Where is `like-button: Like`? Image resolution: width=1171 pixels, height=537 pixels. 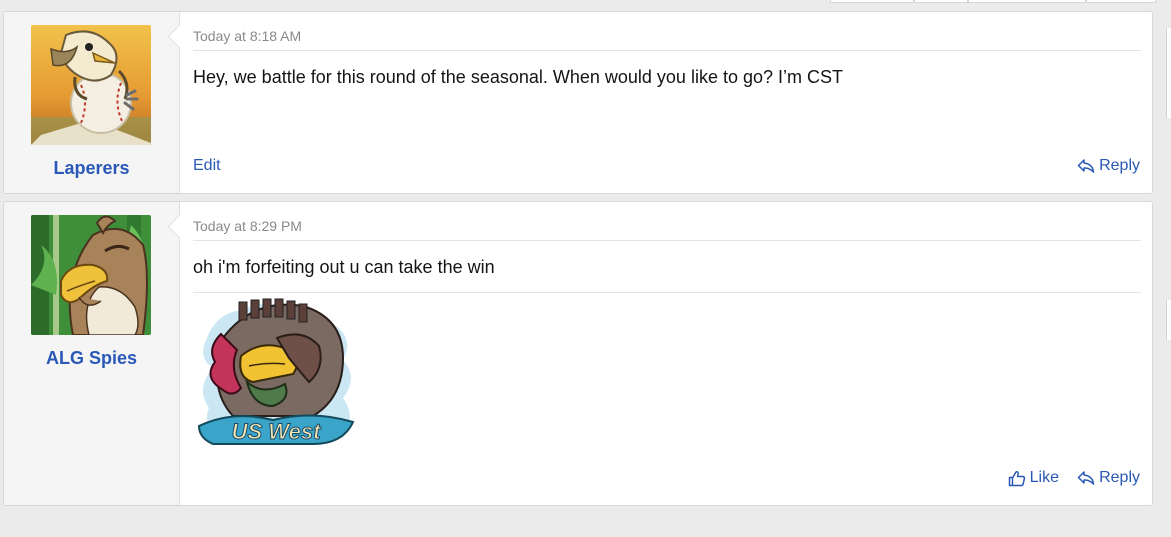 like-button: Like is located at coordinates (1033, 478).